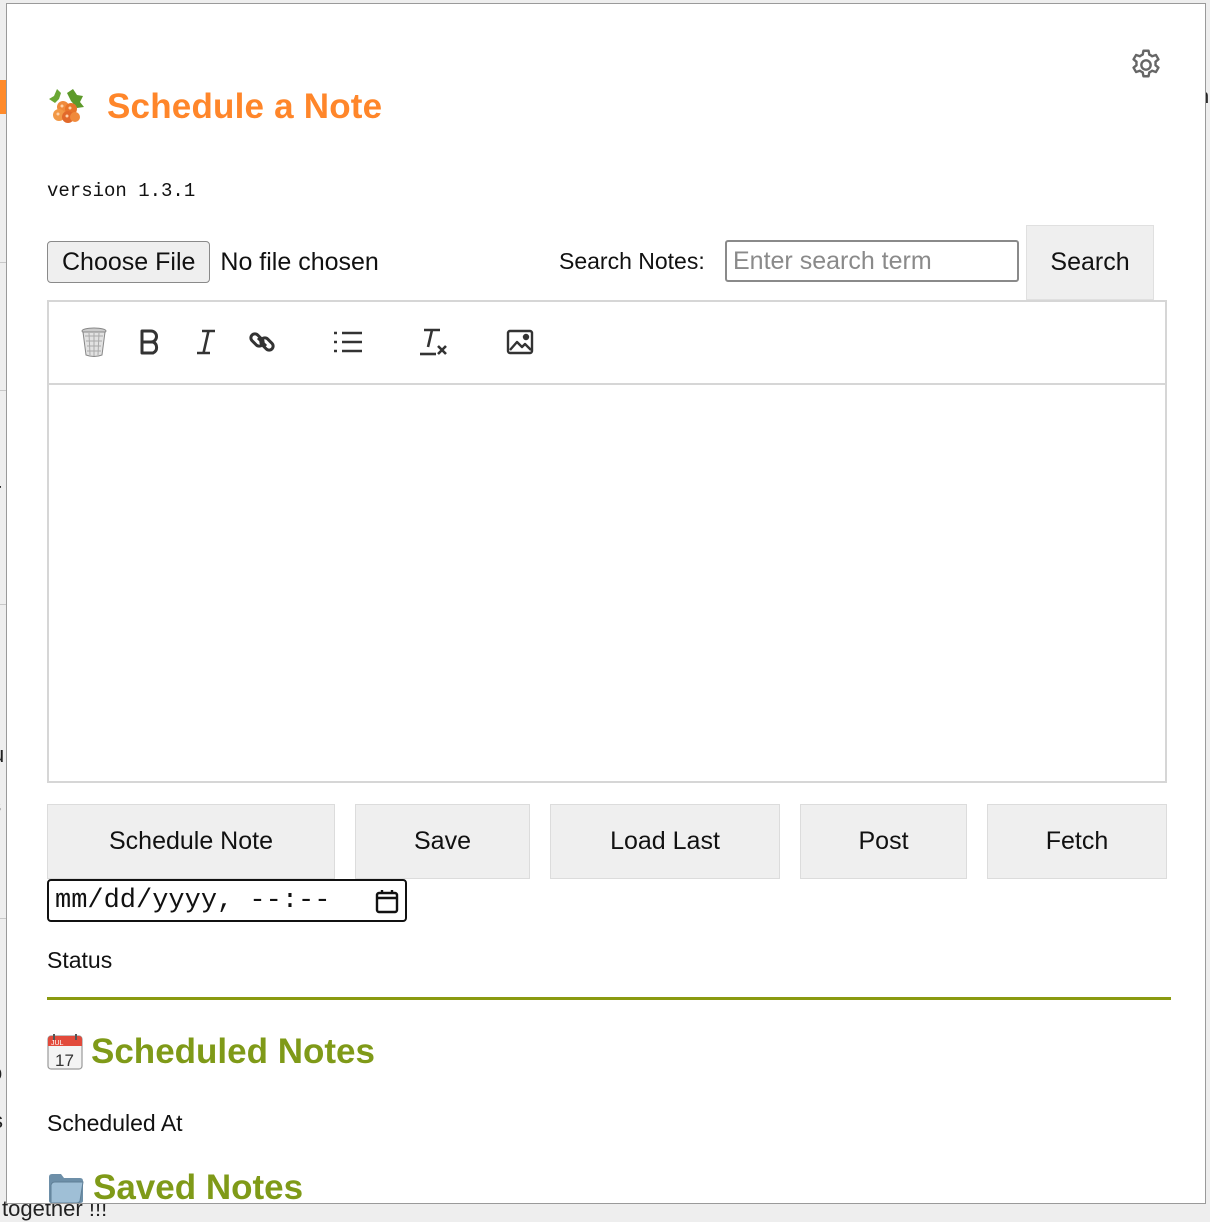  What do you see at coordinates (872, 261) in the screenshot?
I see `search-input` at bounding box center [872, 261].